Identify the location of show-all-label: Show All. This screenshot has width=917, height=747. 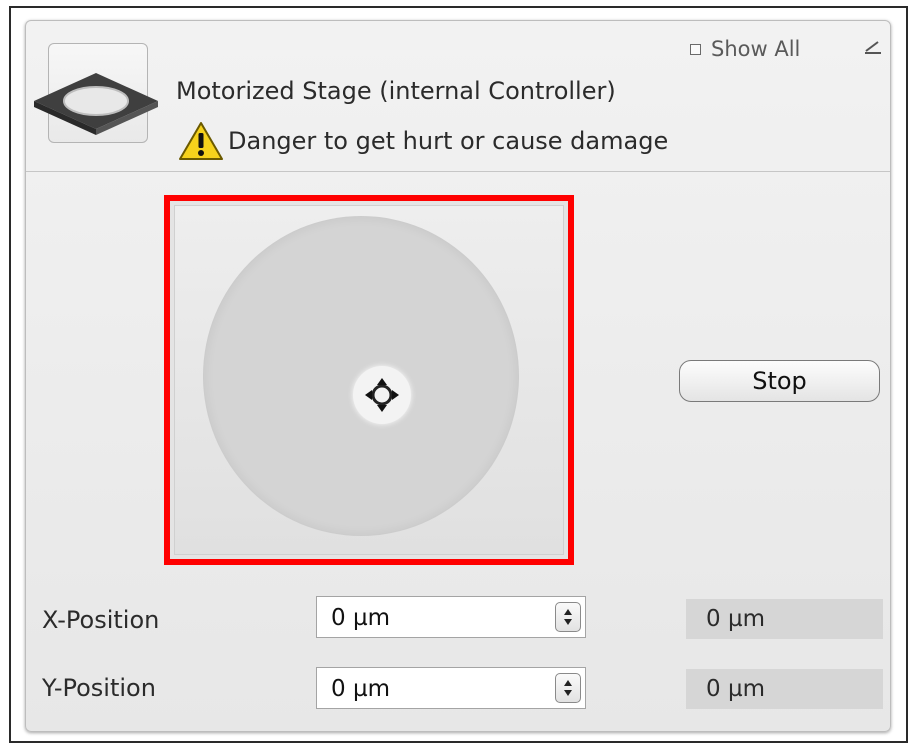
(756, 49).